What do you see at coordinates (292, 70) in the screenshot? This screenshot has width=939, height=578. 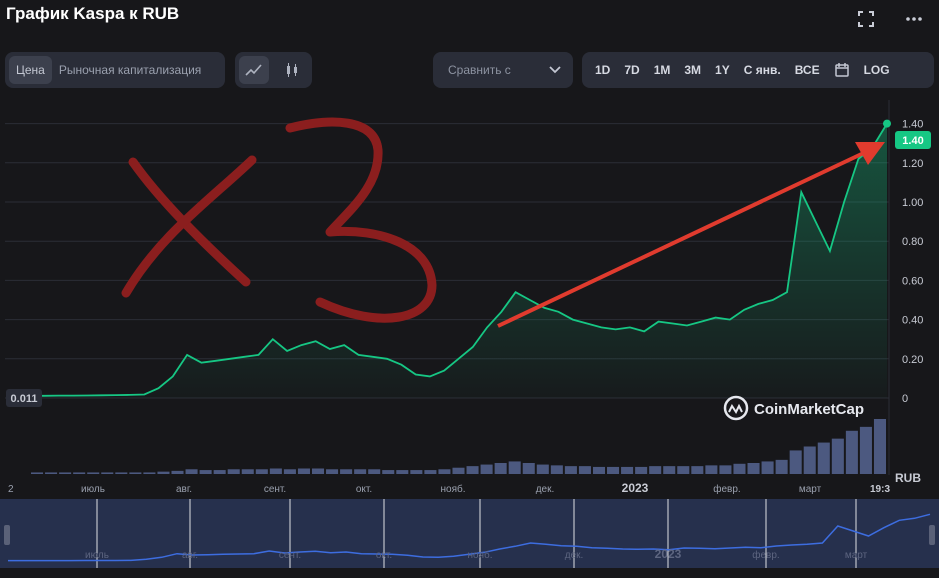 I see `candlestick-icon` at bounding box center [292, 70].